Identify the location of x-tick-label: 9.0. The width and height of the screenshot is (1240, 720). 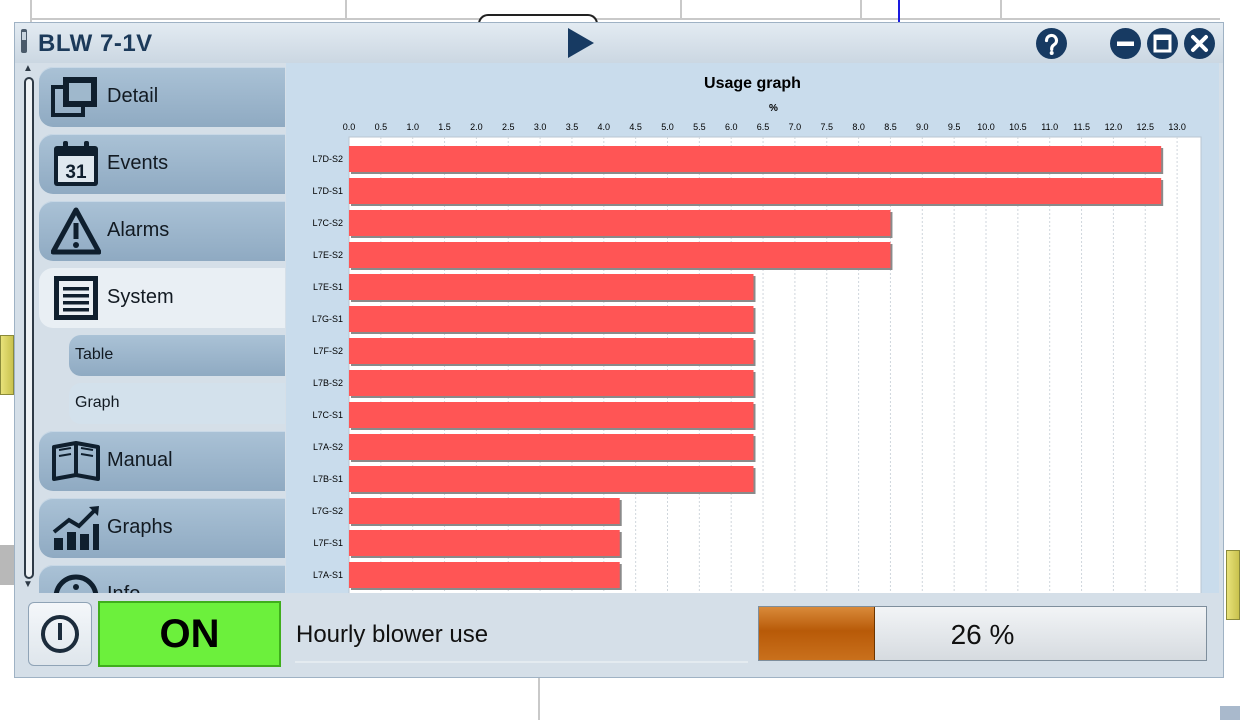
(922, 127).